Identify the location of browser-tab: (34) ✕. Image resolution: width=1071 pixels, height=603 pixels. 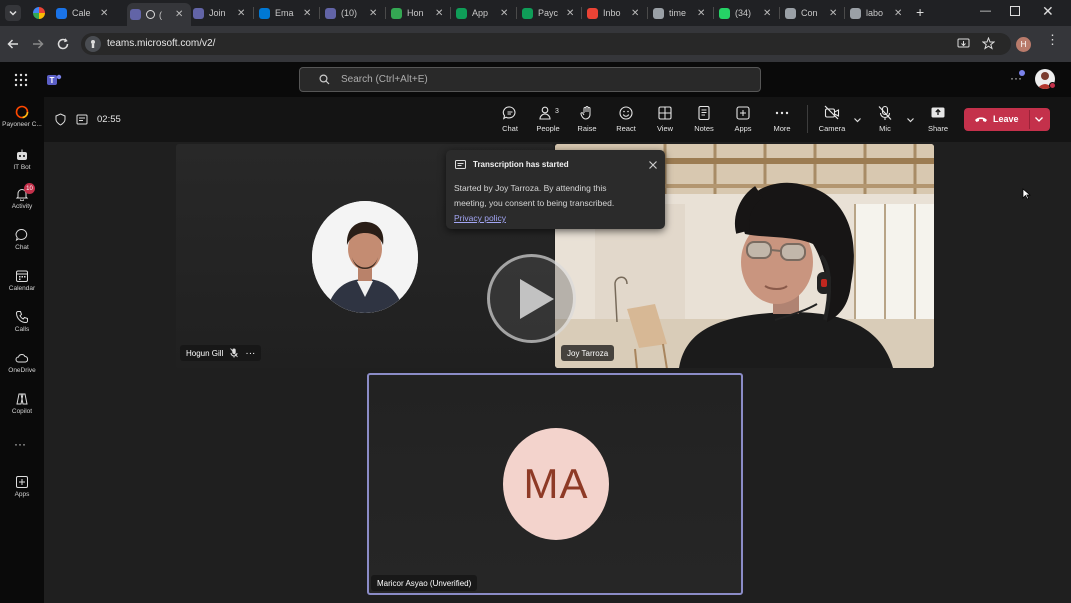
(751, 13).